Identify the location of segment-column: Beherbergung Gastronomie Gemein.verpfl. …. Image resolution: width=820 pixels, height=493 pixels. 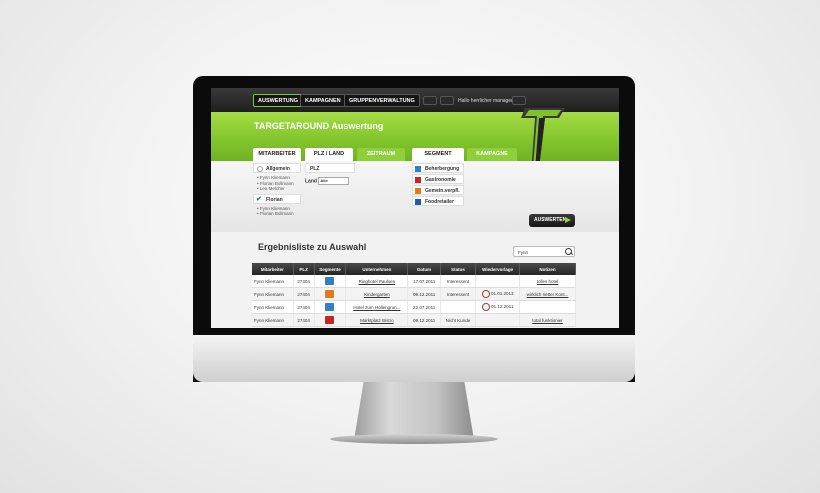
(440, 185).